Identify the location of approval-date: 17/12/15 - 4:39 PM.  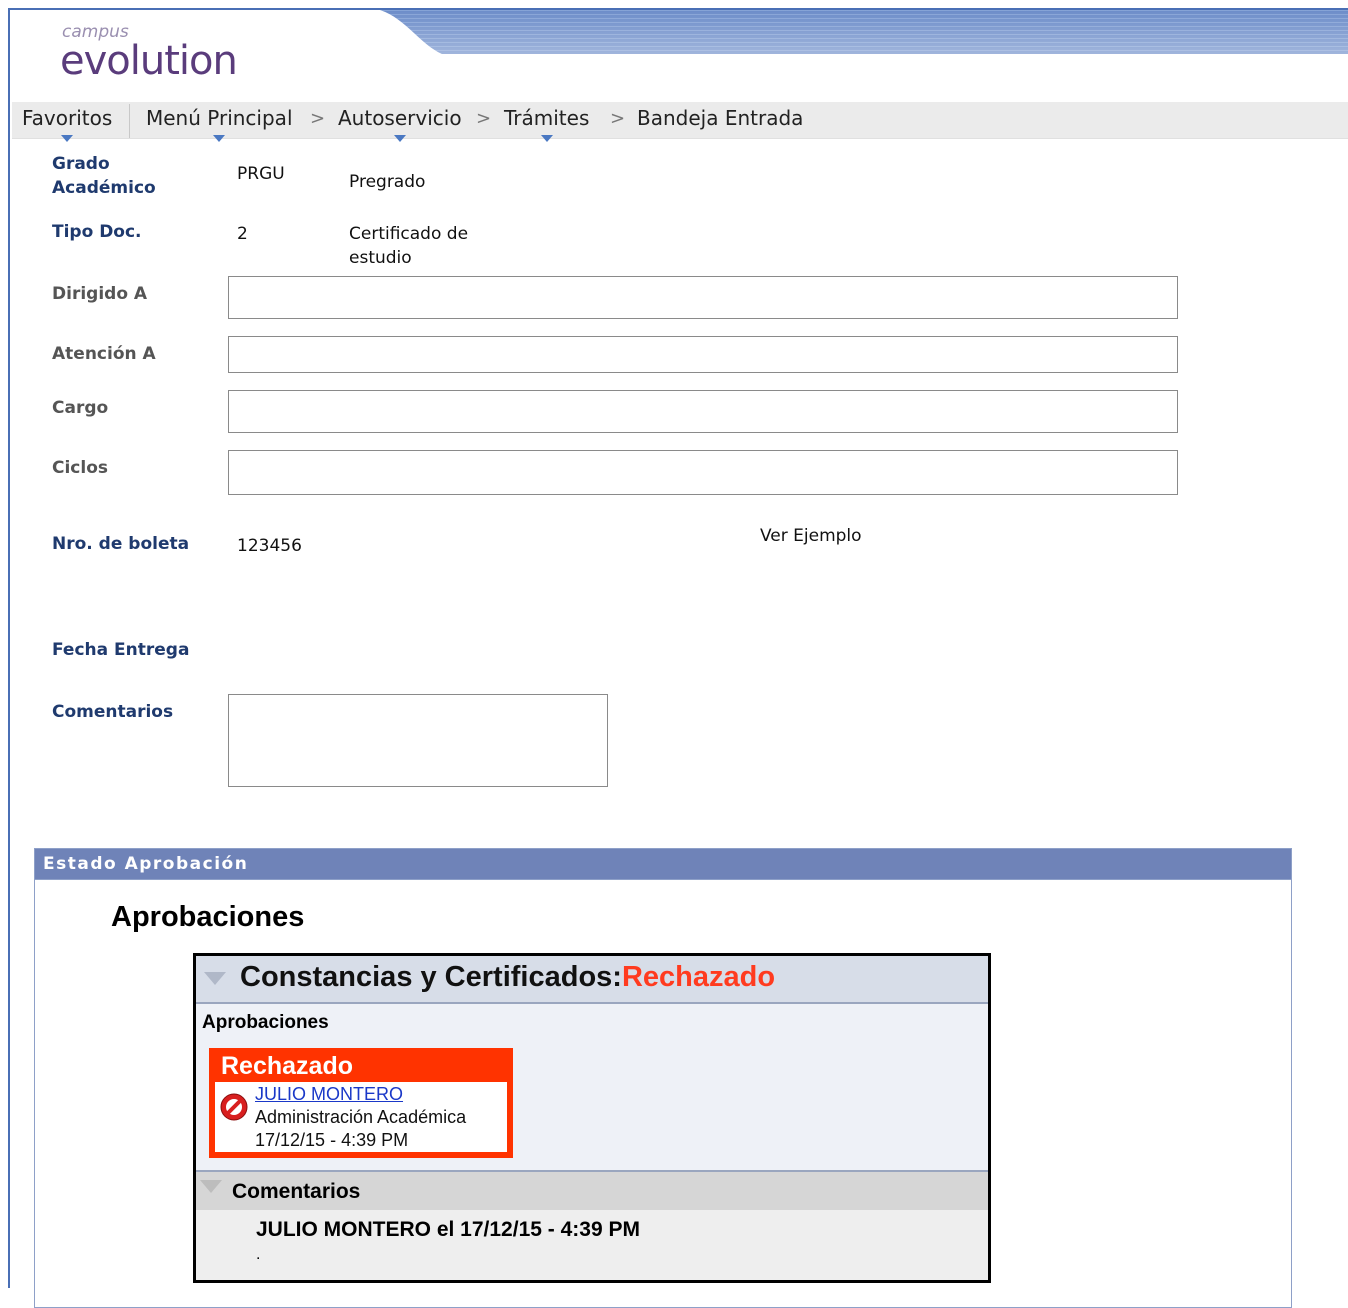
(332, 1140).